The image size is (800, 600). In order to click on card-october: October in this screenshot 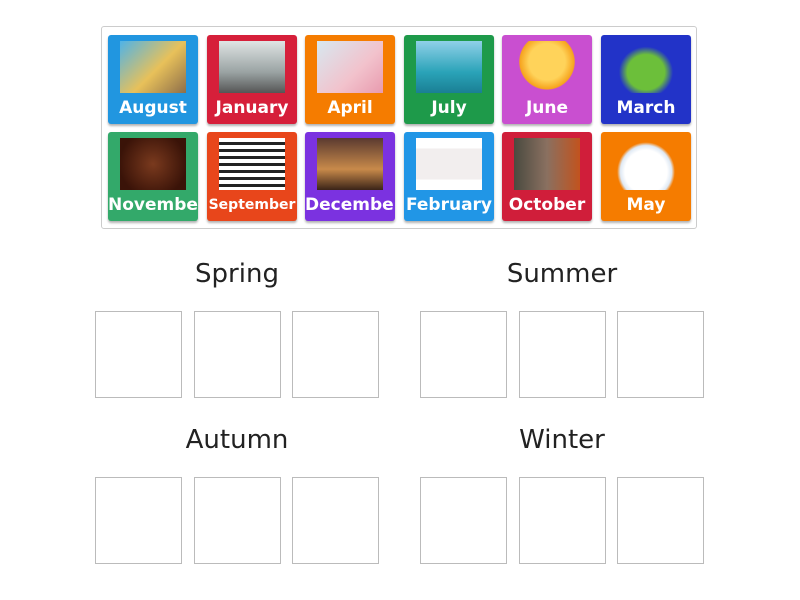, I will do `click(547, 176)`.